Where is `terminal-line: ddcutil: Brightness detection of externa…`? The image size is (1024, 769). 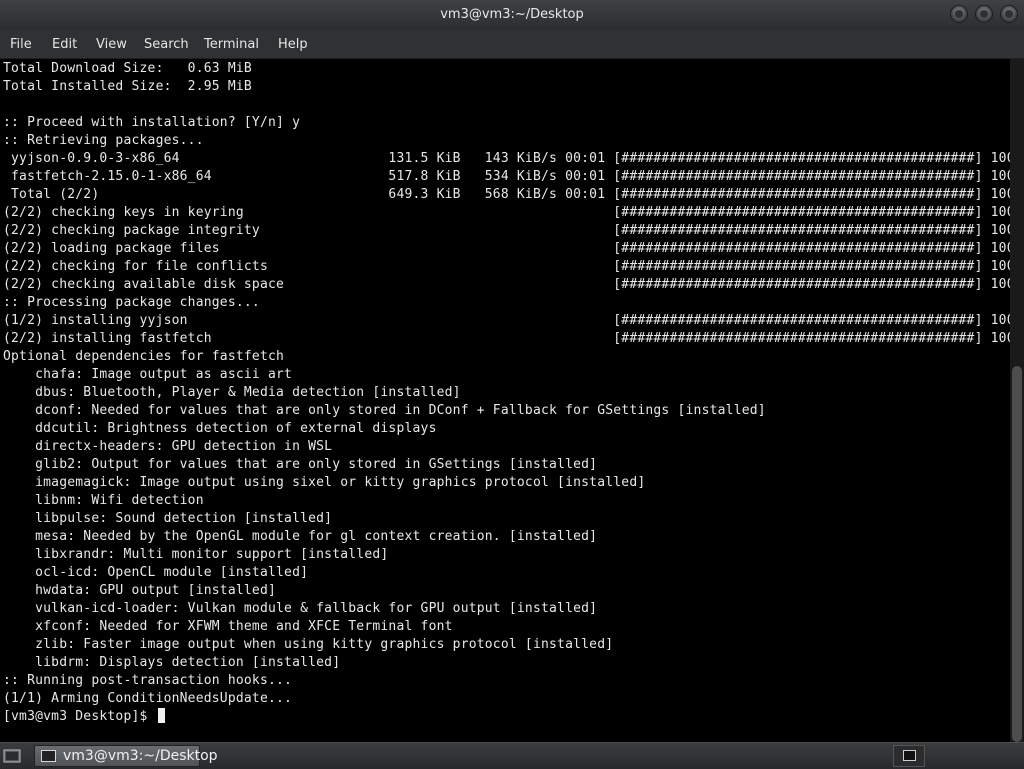 terminal-line: ddcutil: Brightness detection of externa… is located at coordinates (220, 428).